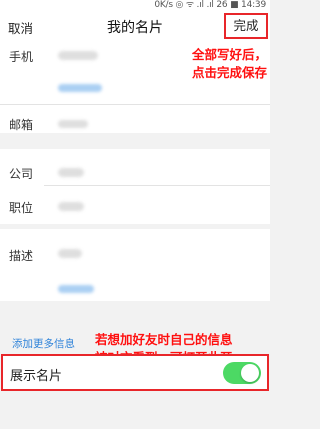 Image resolution: width=320 pixels, height=429 pixels. What do you see at coordinates (135, 411) in the screenshot?
I see `bottom-area` at bounding box center [135, 411].